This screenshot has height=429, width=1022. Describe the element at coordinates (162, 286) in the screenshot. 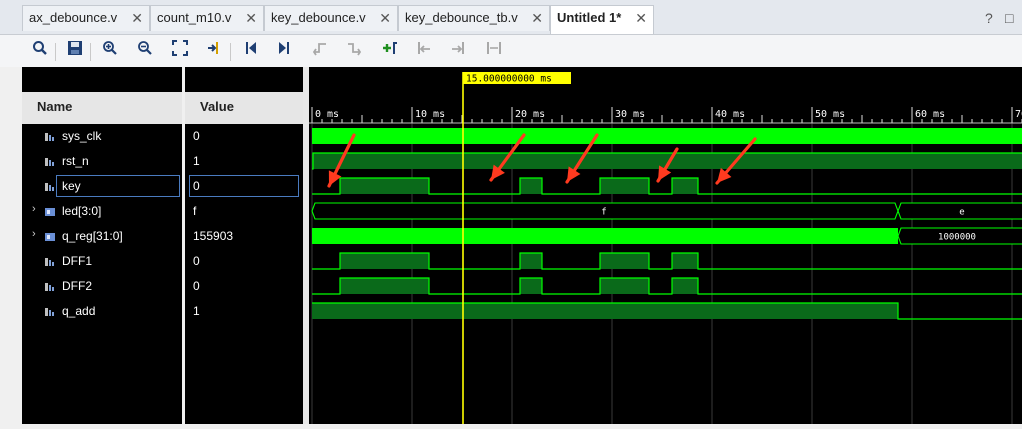

I see `signal-row-dff2: DFF2 0` at that location.